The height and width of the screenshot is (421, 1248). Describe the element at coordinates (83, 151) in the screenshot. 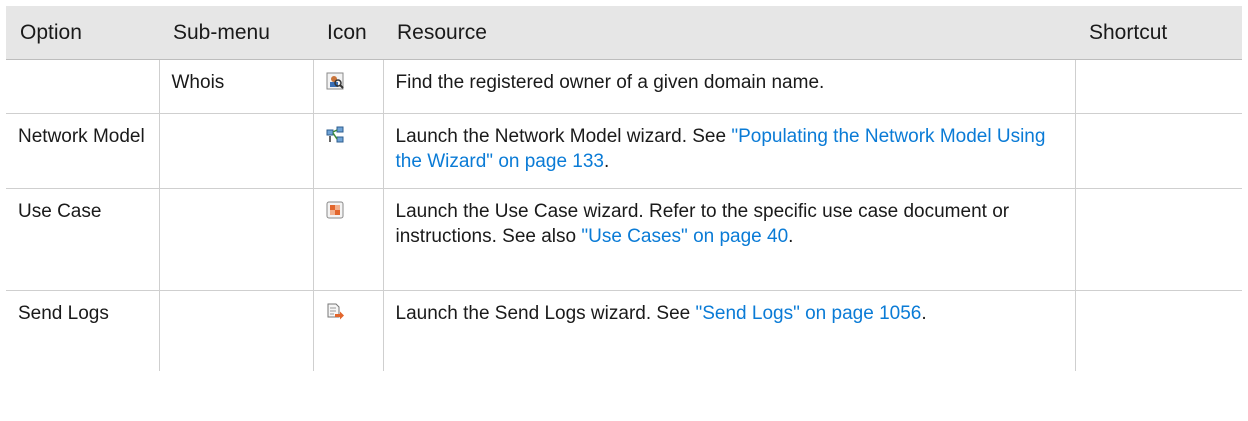

I see `option-cell: Network Model` at that location.